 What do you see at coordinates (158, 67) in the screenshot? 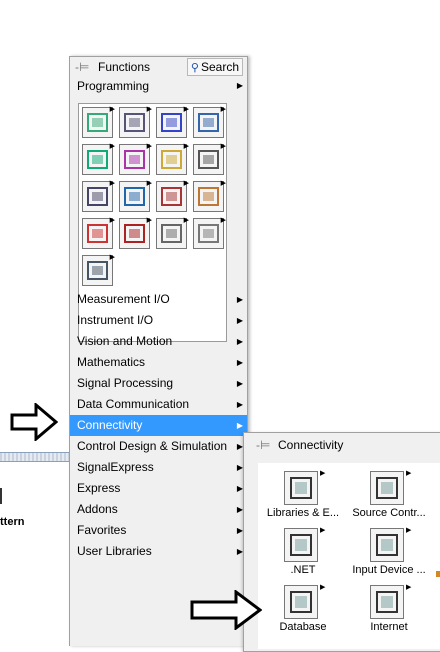
I see `palette-header: -⊨ Functions ⚲ Search` at bounding box center [158, 67].